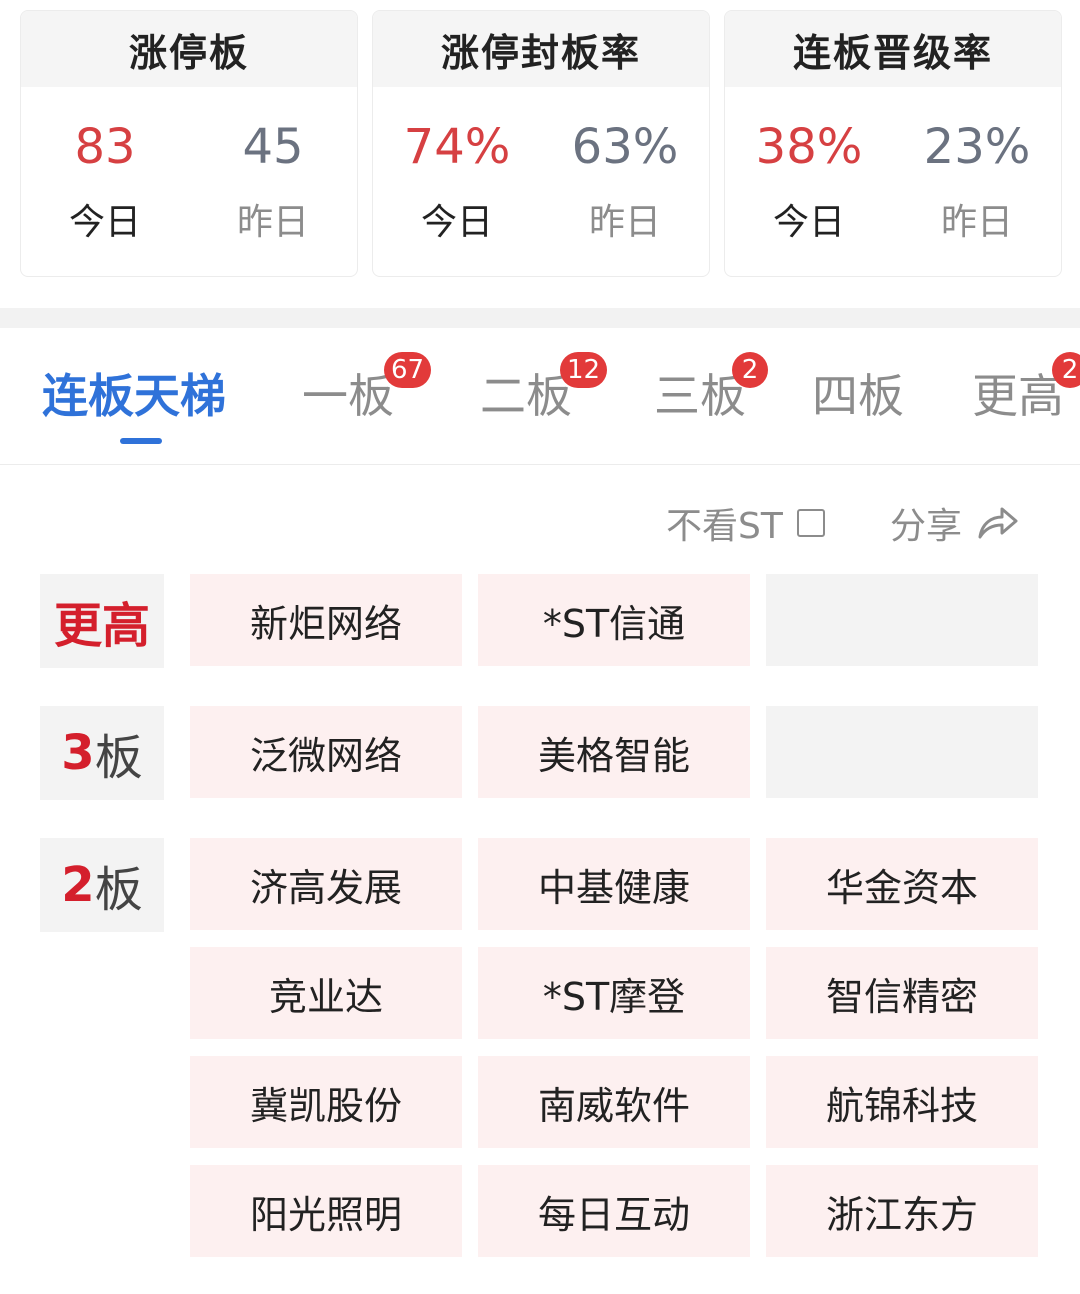 This screenshot has width=1080, height=1294. I want to click on stock-cell: 泛微网络, so click(326, 752).